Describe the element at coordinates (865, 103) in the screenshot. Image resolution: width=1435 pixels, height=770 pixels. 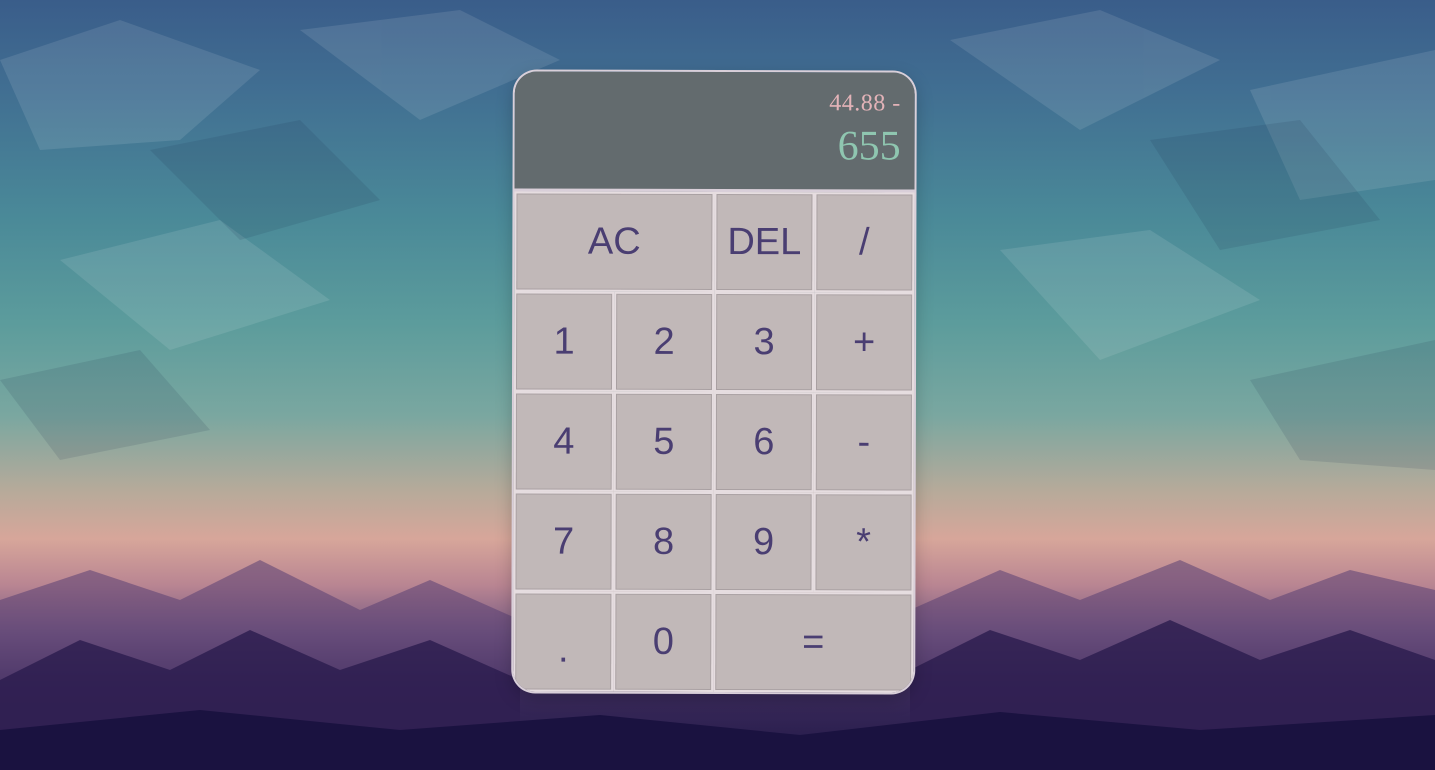
I see `previous-operand: 44.88 -` at that location.